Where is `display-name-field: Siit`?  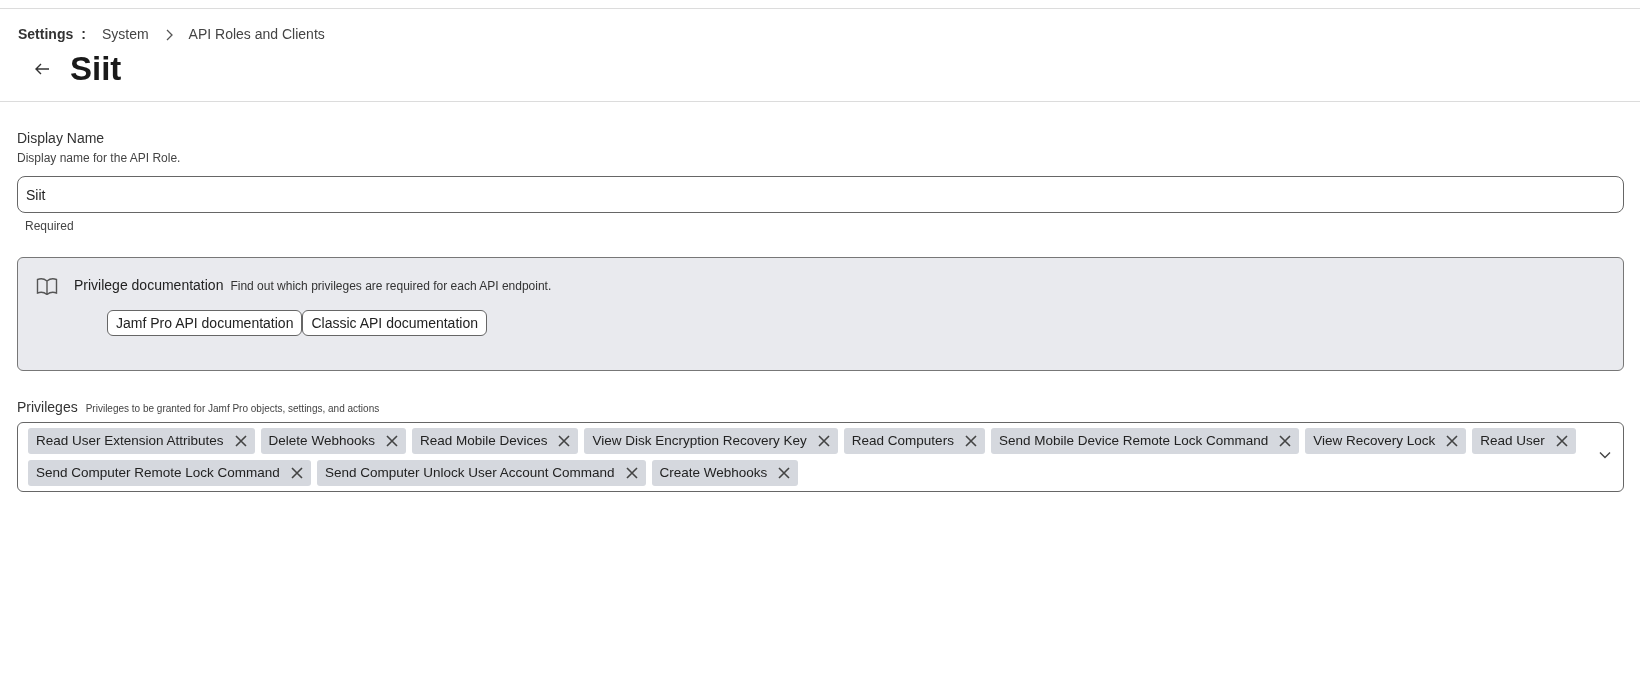 display-name-field: Siit is located at coordinates (820, 194).